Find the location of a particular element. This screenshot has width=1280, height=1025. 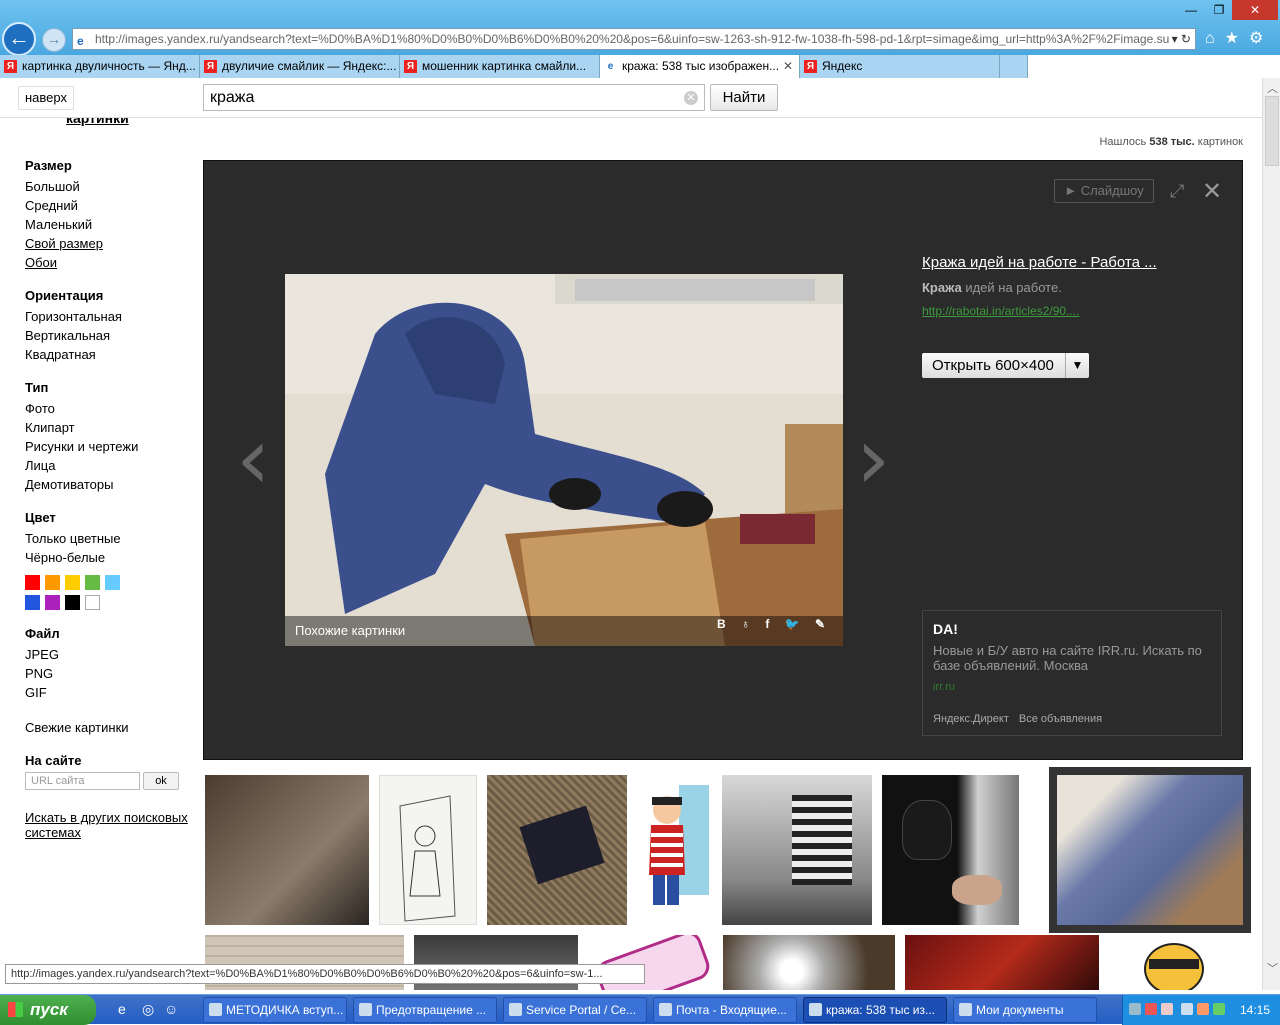

thumbnail-7-selected is located at coordinates (1150, 850).